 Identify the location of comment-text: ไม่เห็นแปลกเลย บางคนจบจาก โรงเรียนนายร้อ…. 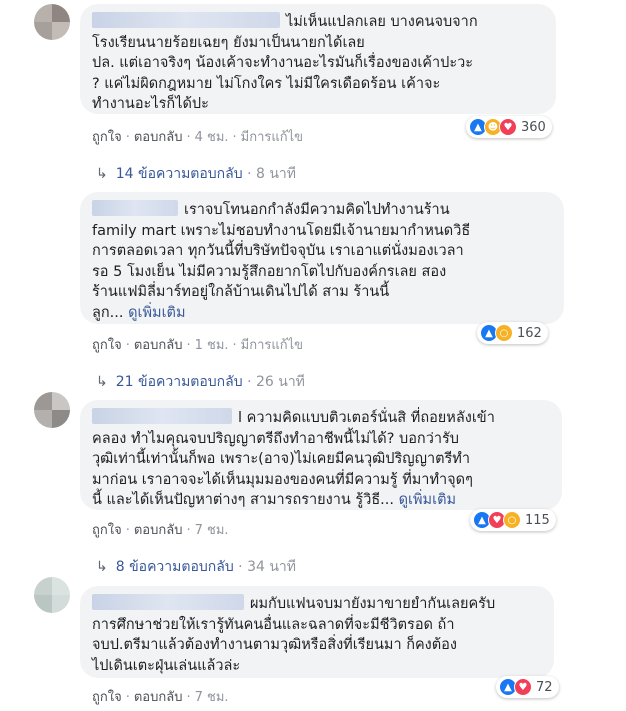
(285, 63).